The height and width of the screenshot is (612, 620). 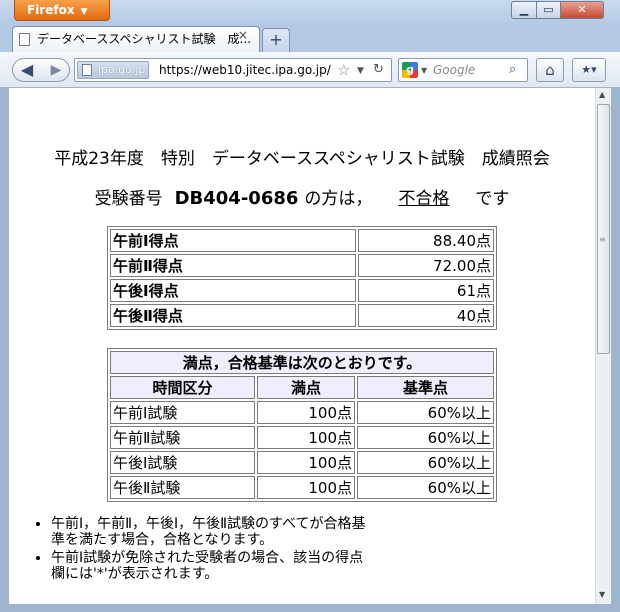 What do you see at coordinates (233, 290) in the screenshot?
I see `score-label: 午後Ⅰ得点` at bounding box center [233, 290].